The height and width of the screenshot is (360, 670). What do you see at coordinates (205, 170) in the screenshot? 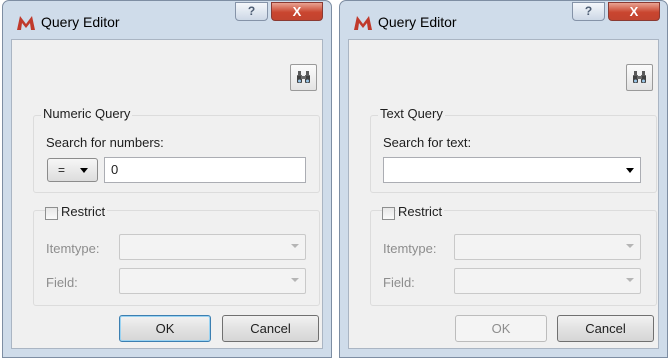
I see `search-input: 0` at bounding box center [205, 170].